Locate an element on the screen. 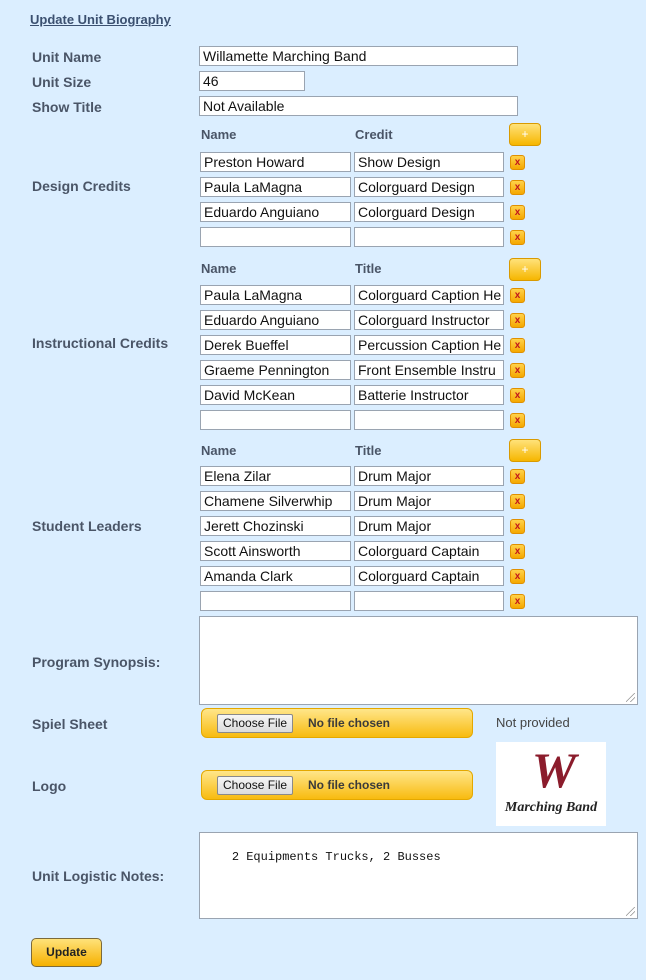 Image resolution: width=646 pixels, height=980 pixels. logo-choose-file-button: Choose File is located at coordinates (255, 785).